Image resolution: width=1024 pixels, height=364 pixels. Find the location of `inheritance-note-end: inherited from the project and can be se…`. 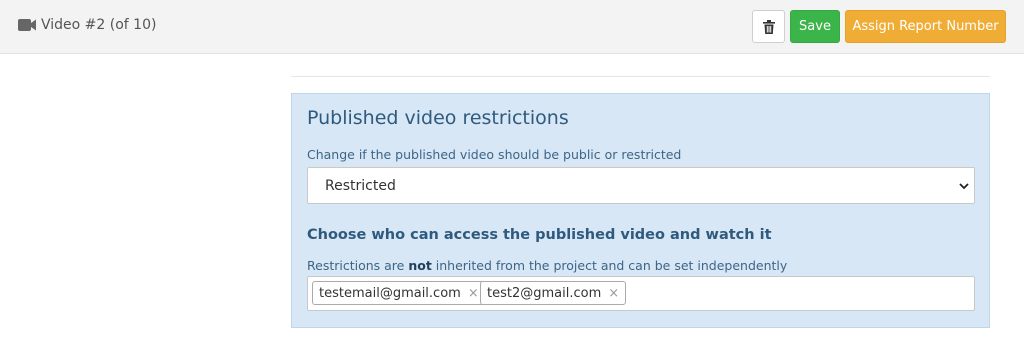

inheritance-note-end: inherited from the project and can be se… is located at coordinates (609, 265).